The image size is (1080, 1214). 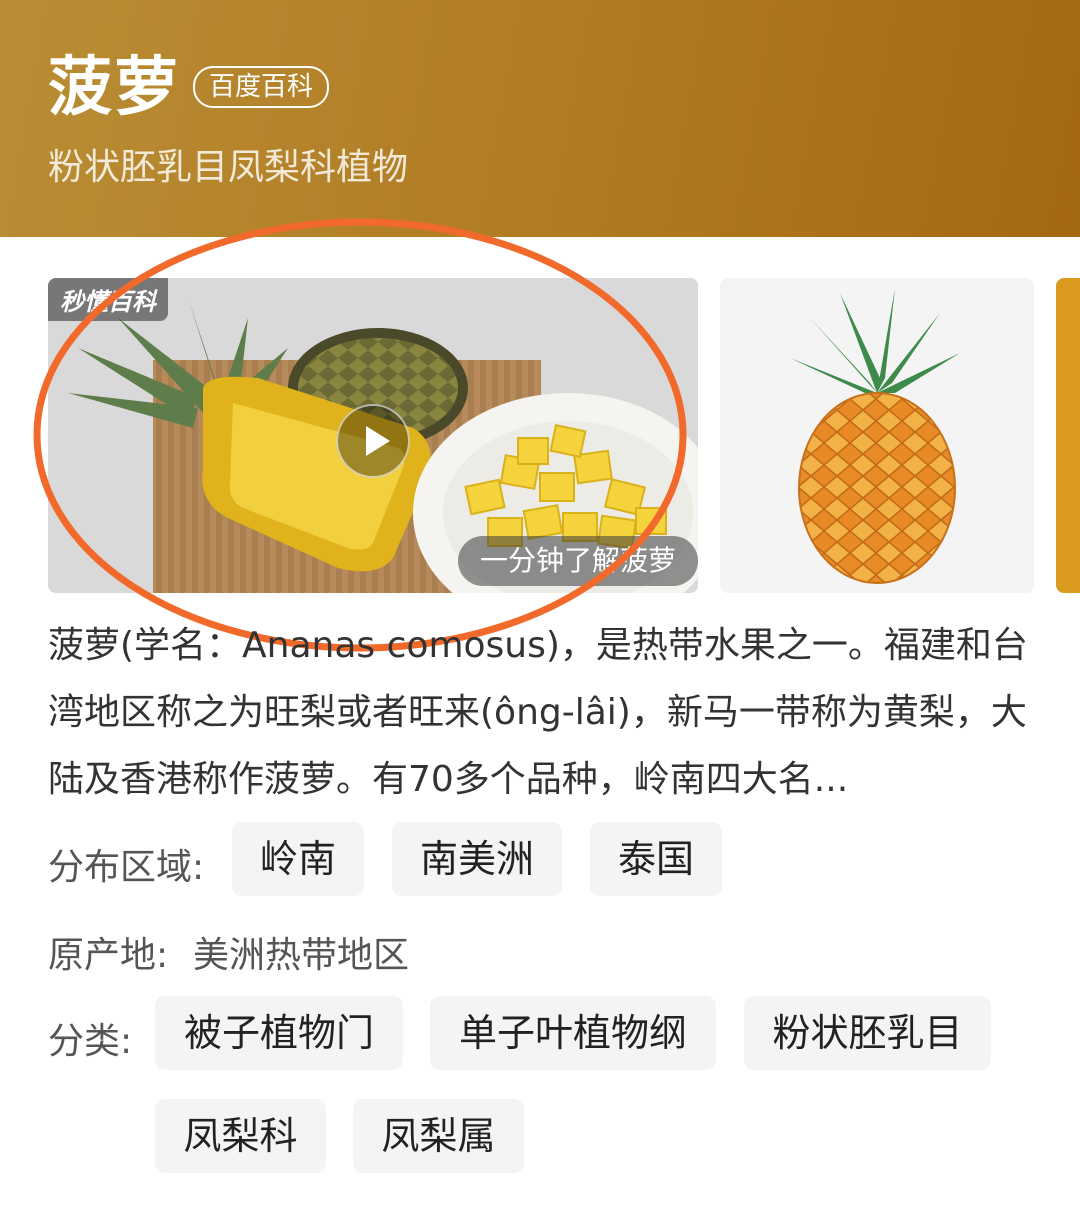 I want to click on page-title: 菠萝, so click(x=114, y=88).